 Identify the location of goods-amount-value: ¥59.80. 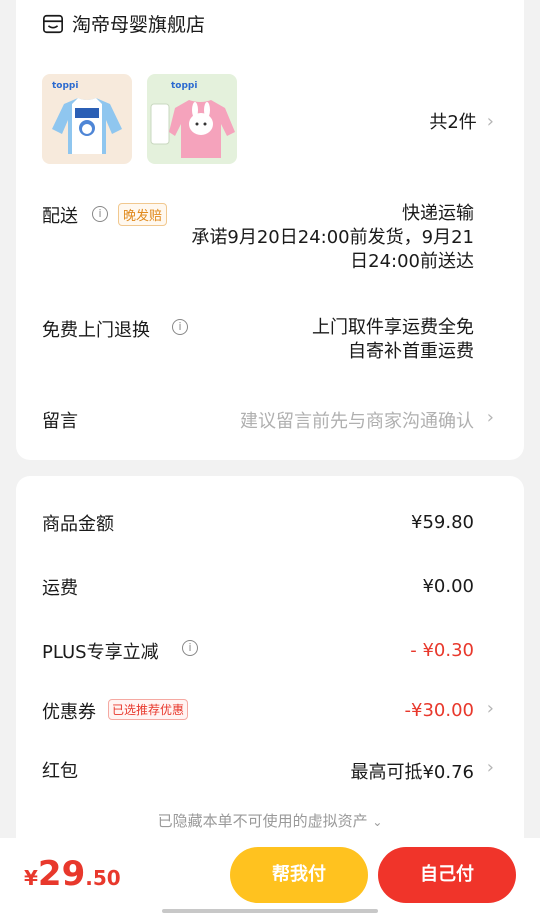
(442, 522).